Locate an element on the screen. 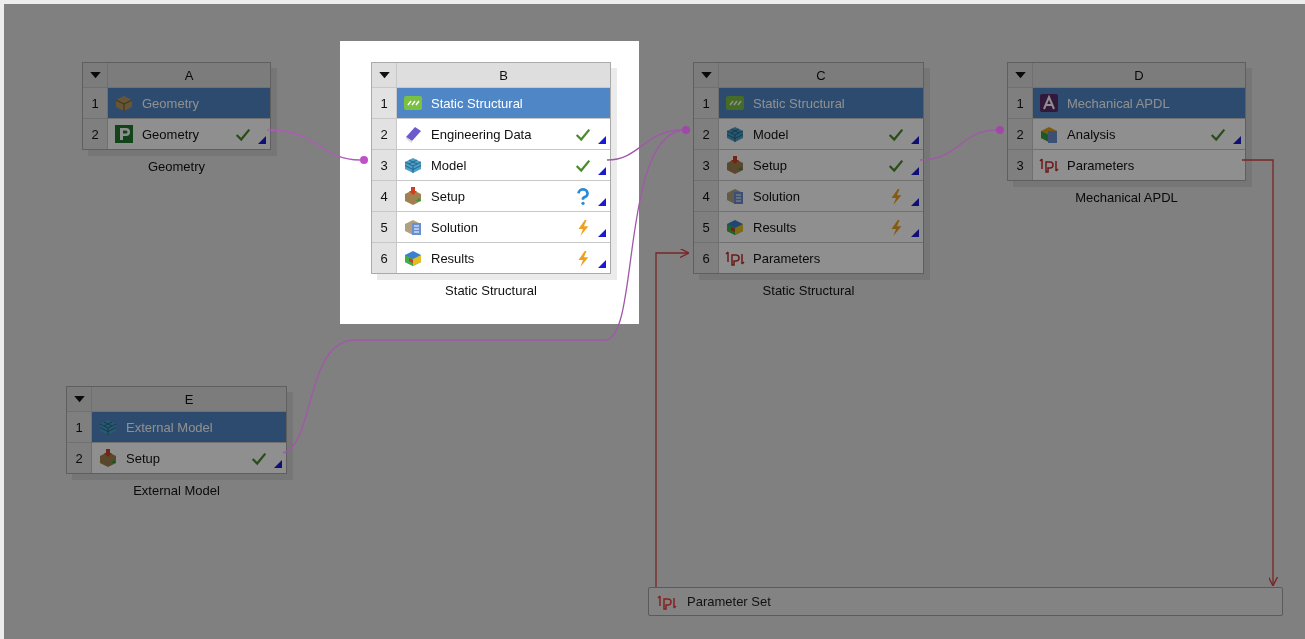 The image size is (1305, 639). row-number: 4 is located at coordinates (384, 196).